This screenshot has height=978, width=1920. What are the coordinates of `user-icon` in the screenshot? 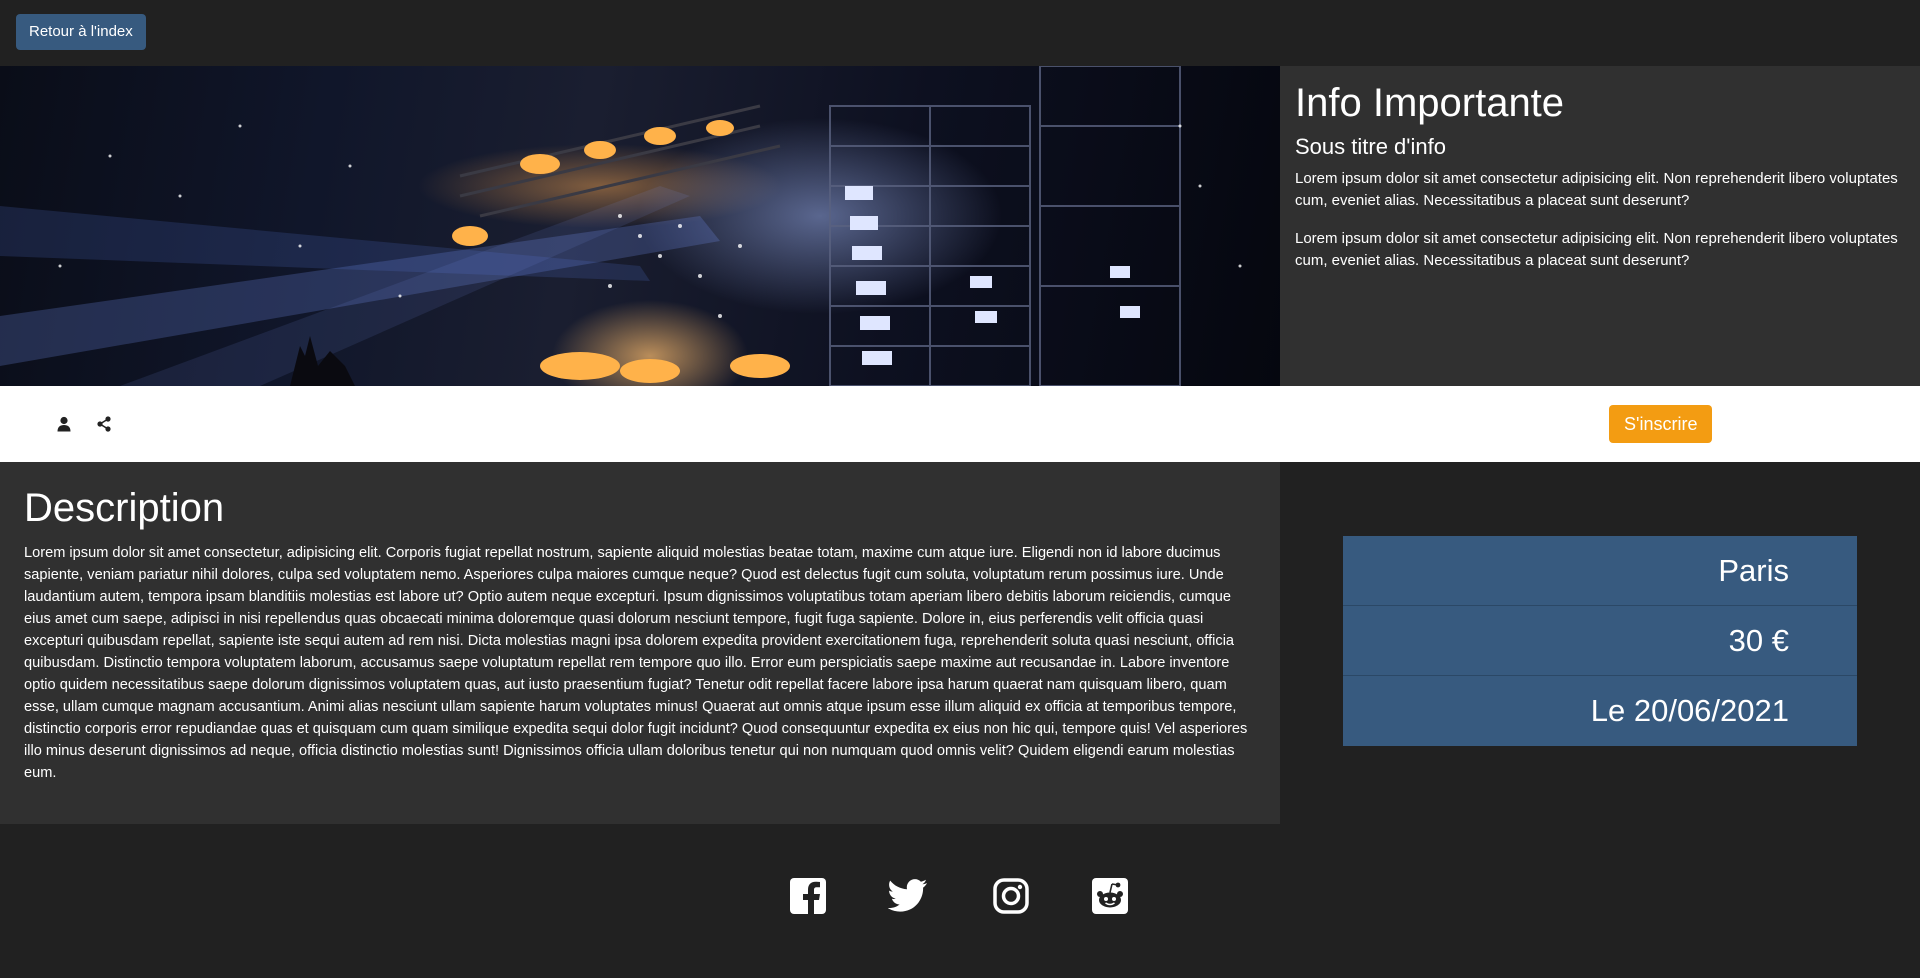 It's located at (64, 424).